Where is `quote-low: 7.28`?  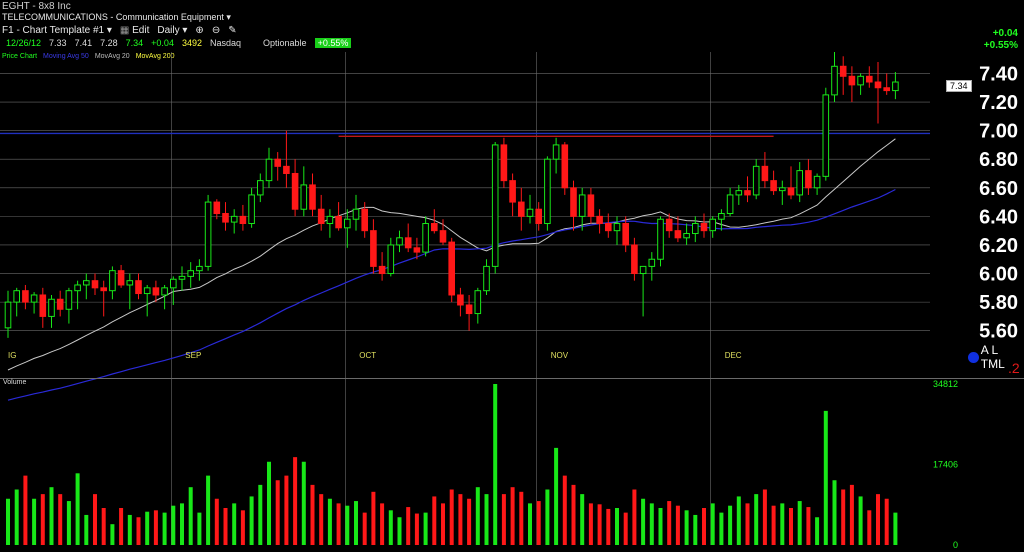 quote-low: 7.28 is located at coordinates (109, 43).